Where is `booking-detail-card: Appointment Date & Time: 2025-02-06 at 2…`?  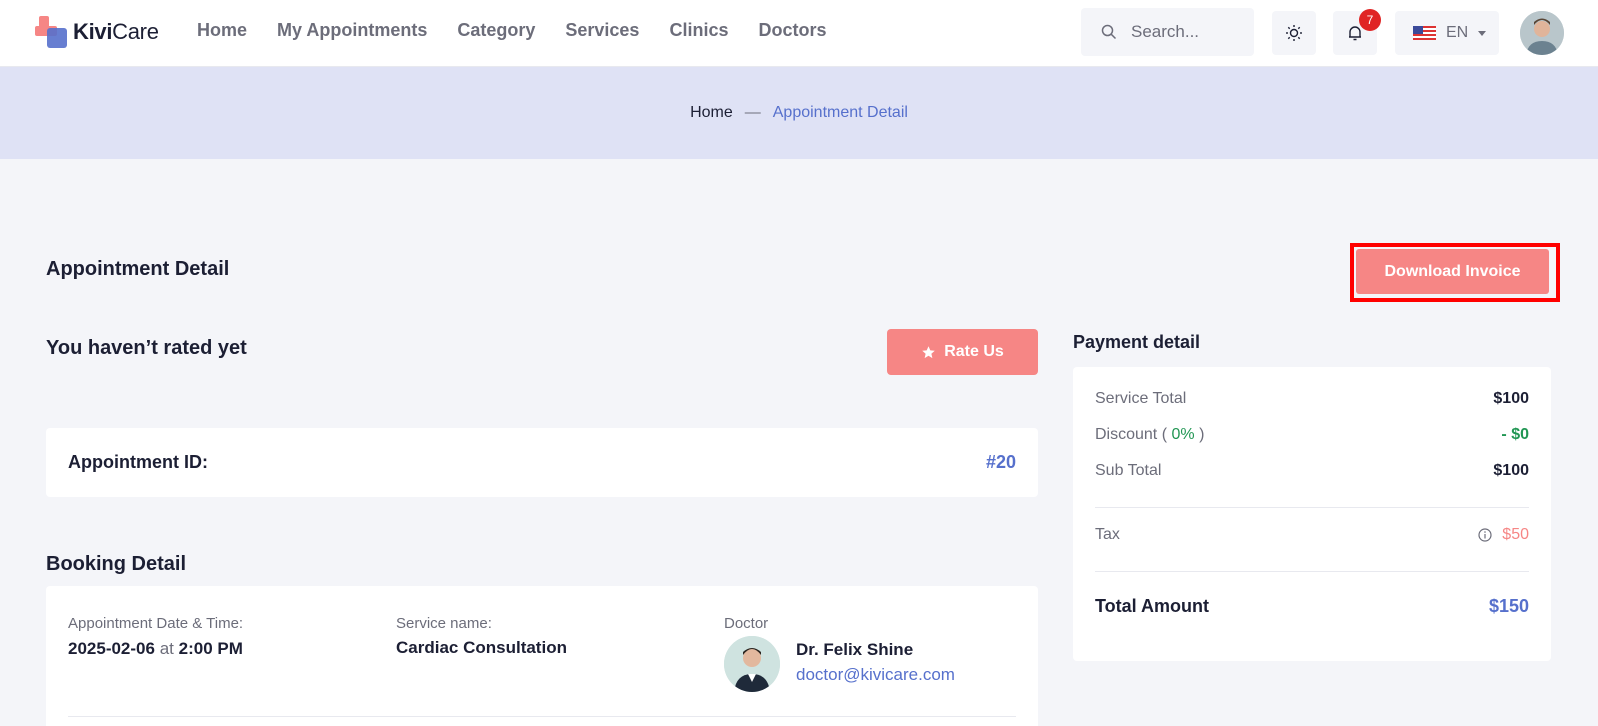 booking-detail-card: Appointment Date & Time: 2025-02-06 at 2… is located at coordinates (542, 656).